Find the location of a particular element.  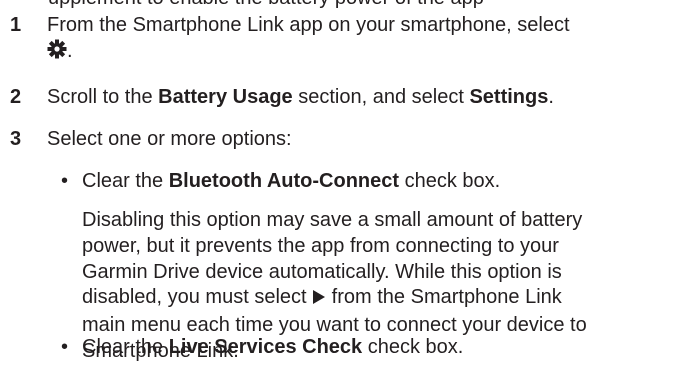

paragraph-line-4-post: from the Smartphone Link is located at coordinates (444, 297).